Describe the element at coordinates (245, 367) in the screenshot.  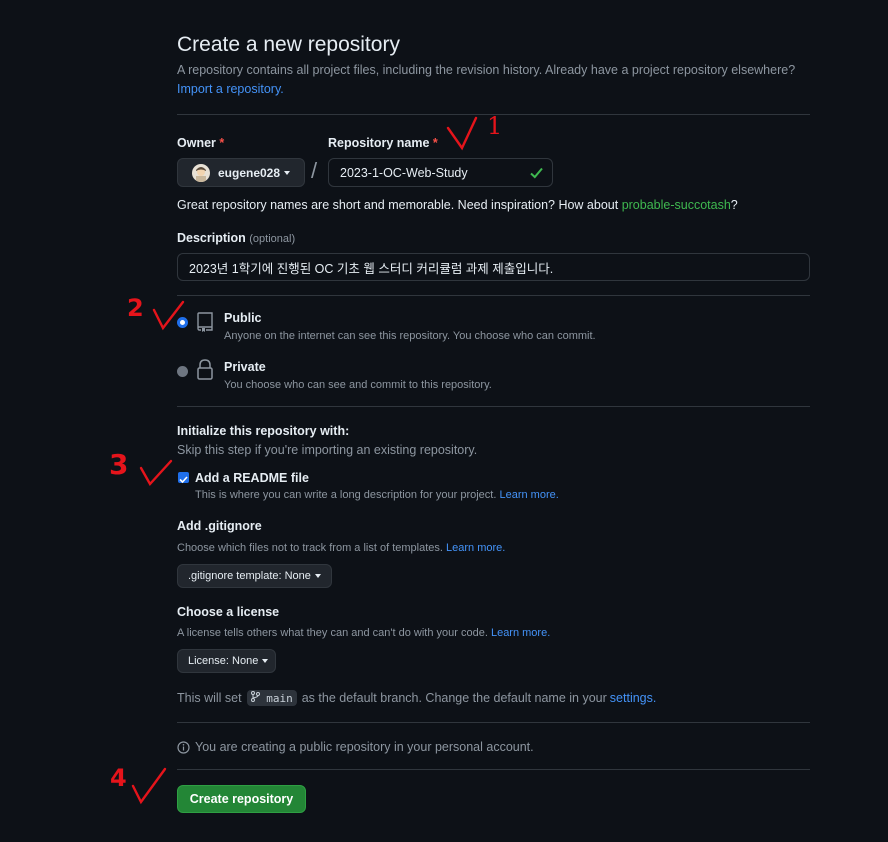
I see `private-label: Private` at that location.